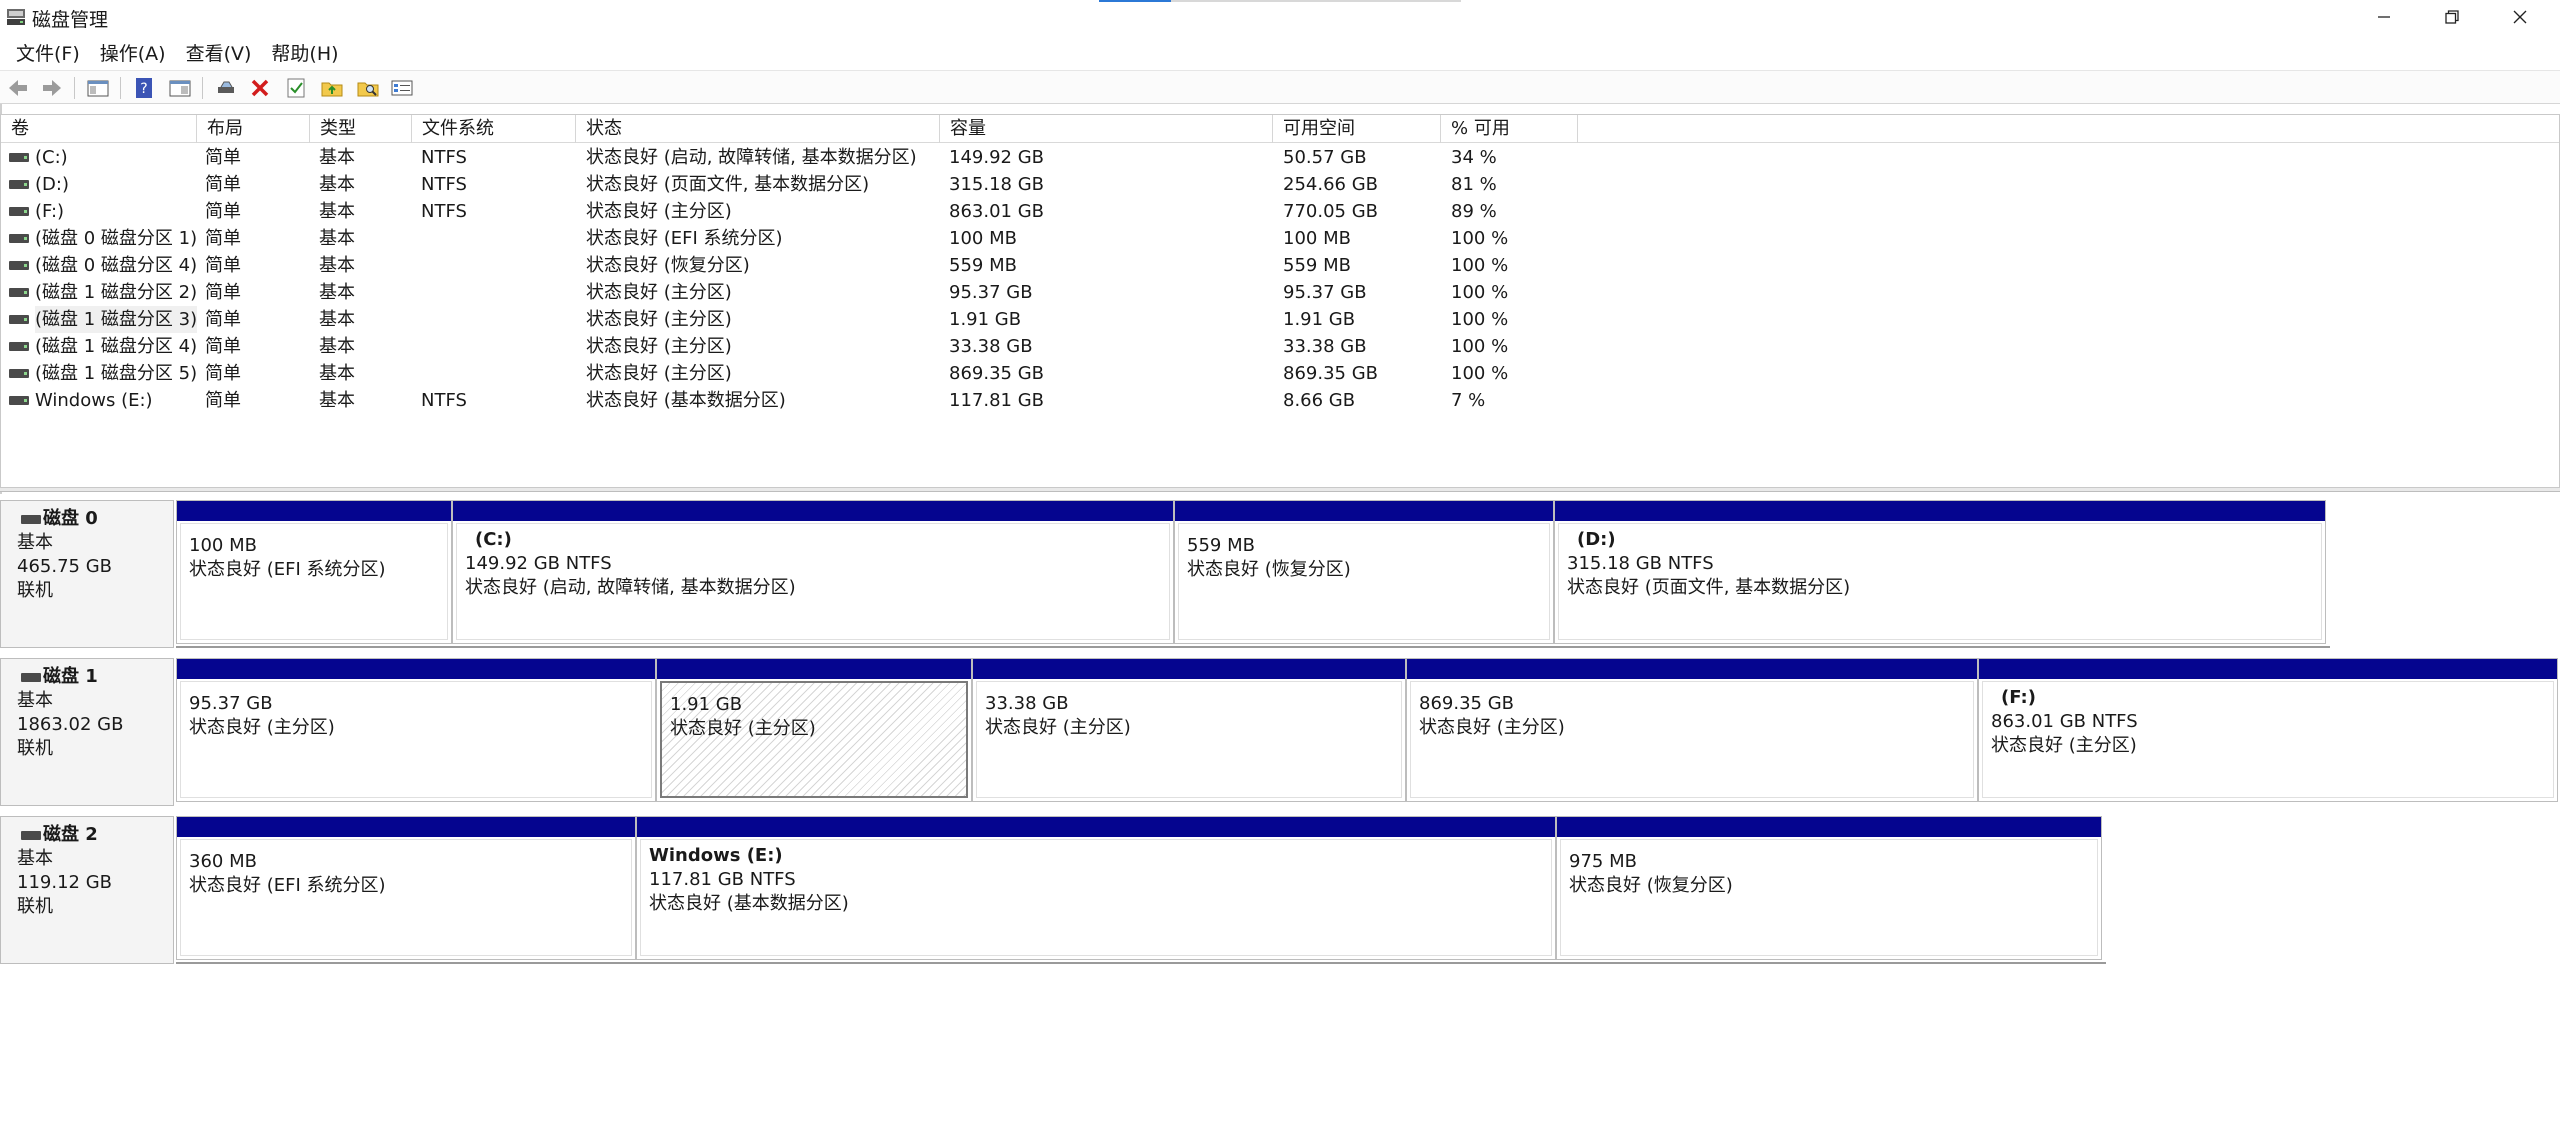 This screenshot has width=2560, height=1140. What do you see at coordinates (314, 581) in the screenshot?
I see `partition-body: 100 MB 状态良好 (EFI 系统分区)` at bounding box center [314, 581].